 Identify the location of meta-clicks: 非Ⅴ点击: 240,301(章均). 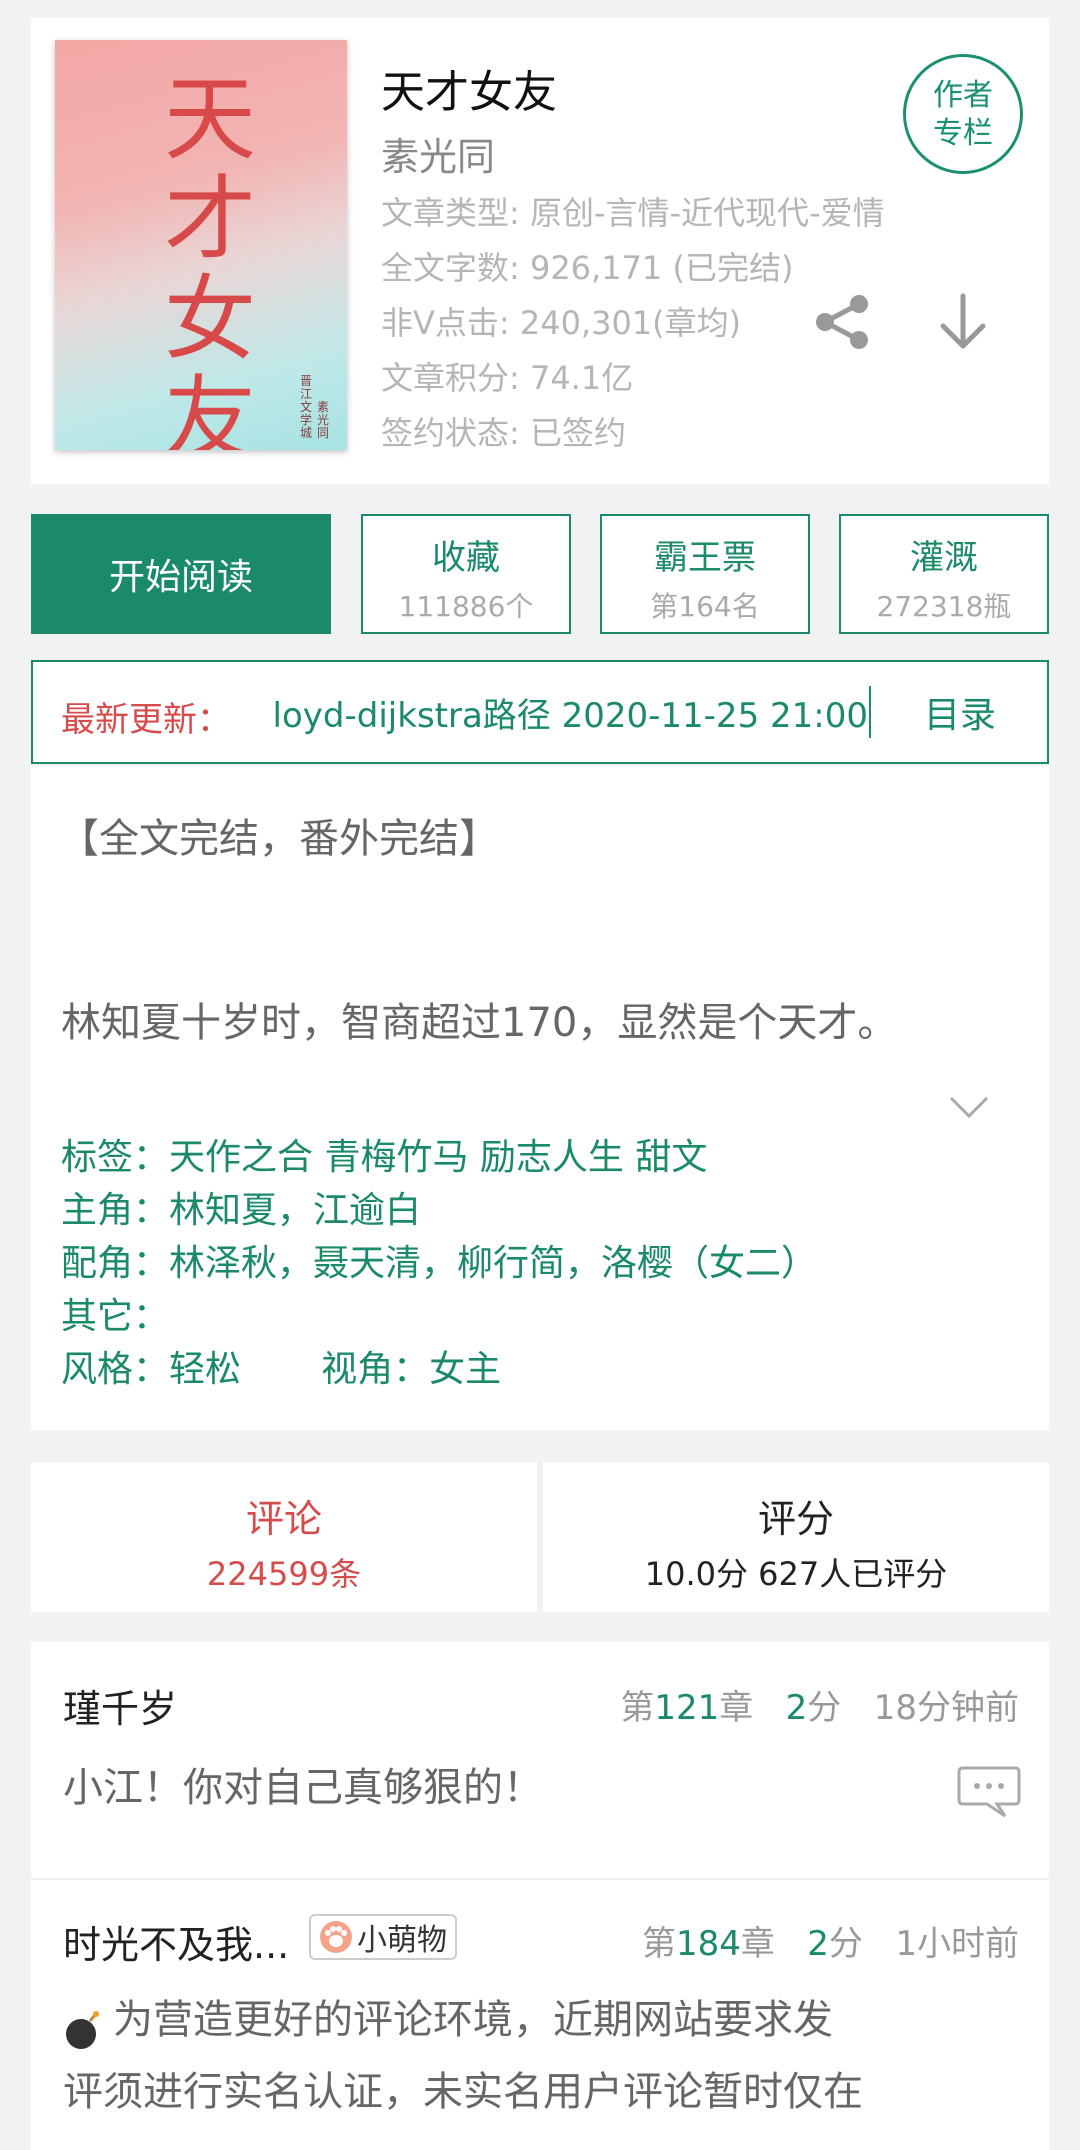
(561, 323).